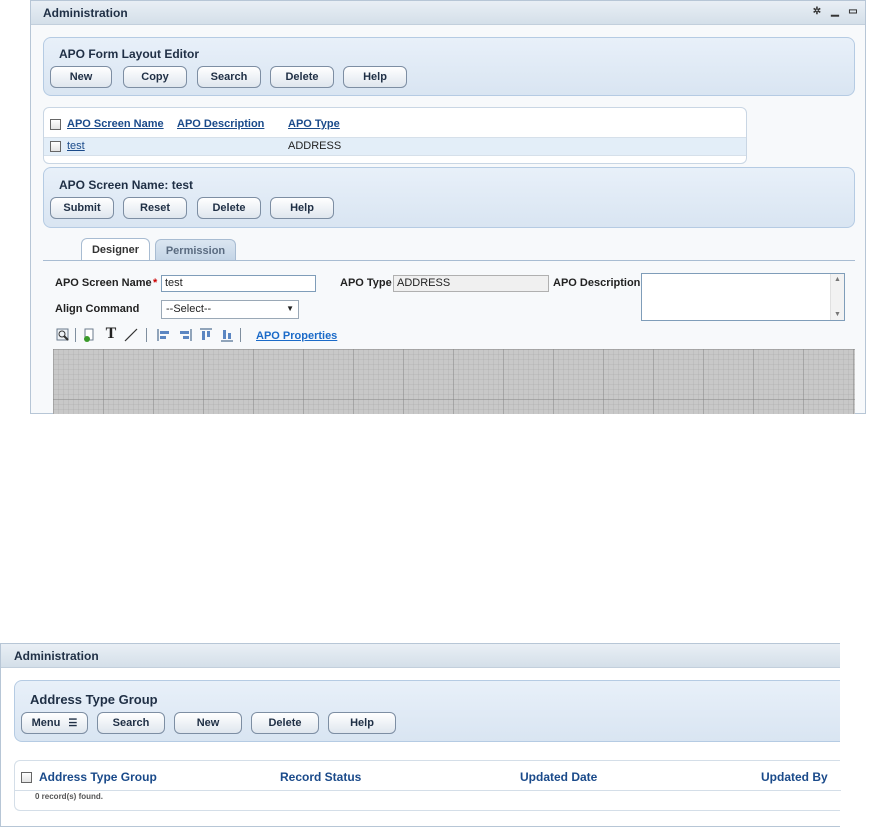 Image resolution: width=869 pixels, height=827 pixels. What do you see at coordinates (448, 13) in the screenshot?
I see `window-title-bar: Administration ✲ ▁ ▭` at bounding box center [448, 13].